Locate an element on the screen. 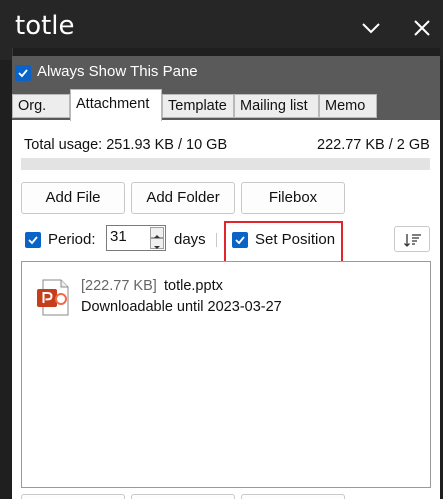 The width and height of the screenshot is (443, 499). close-icon is located at coordinates (422, 28).